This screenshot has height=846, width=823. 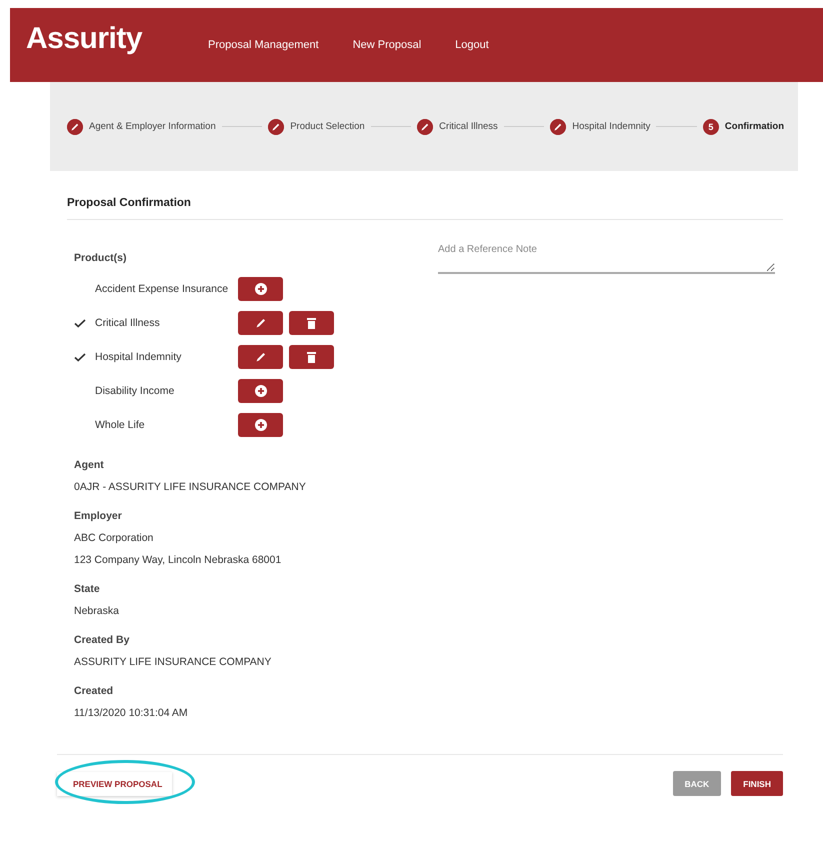 I want to click on detail-label: Created, so click(x=94, y=691).